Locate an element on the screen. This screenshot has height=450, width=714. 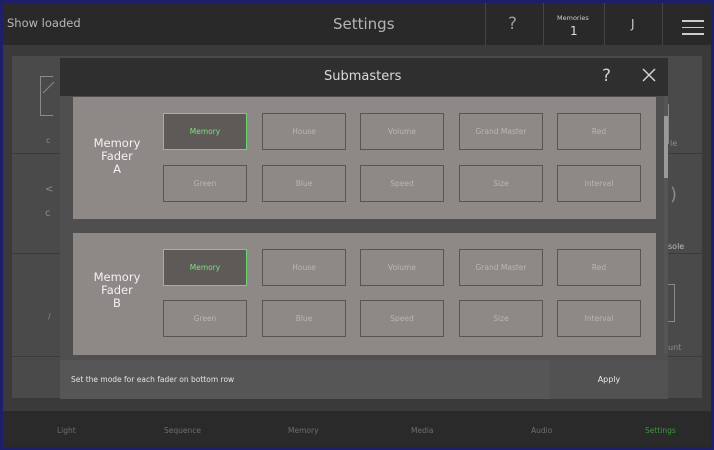
fader-label-line: B is located at coordinates (117, 303).